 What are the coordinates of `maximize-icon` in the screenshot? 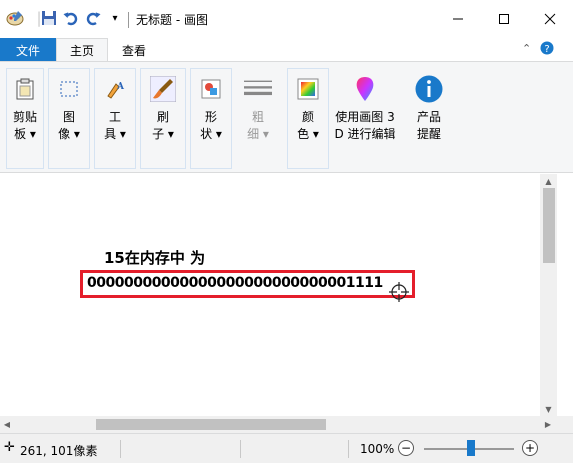 It's located at (504, 19).